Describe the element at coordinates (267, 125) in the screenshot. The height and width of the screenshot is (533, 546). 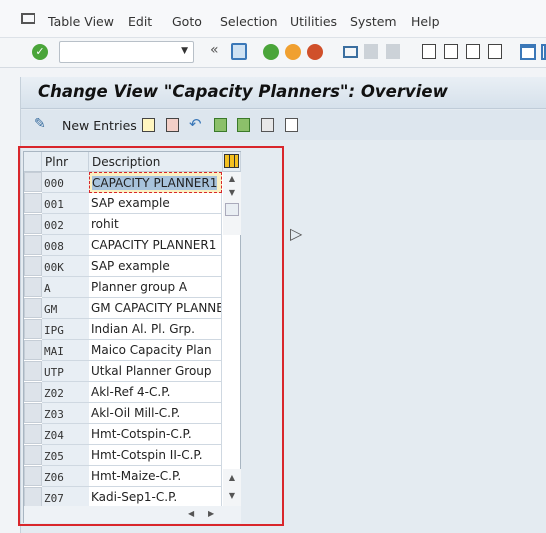
I see `deselect-all-icon` at that location.